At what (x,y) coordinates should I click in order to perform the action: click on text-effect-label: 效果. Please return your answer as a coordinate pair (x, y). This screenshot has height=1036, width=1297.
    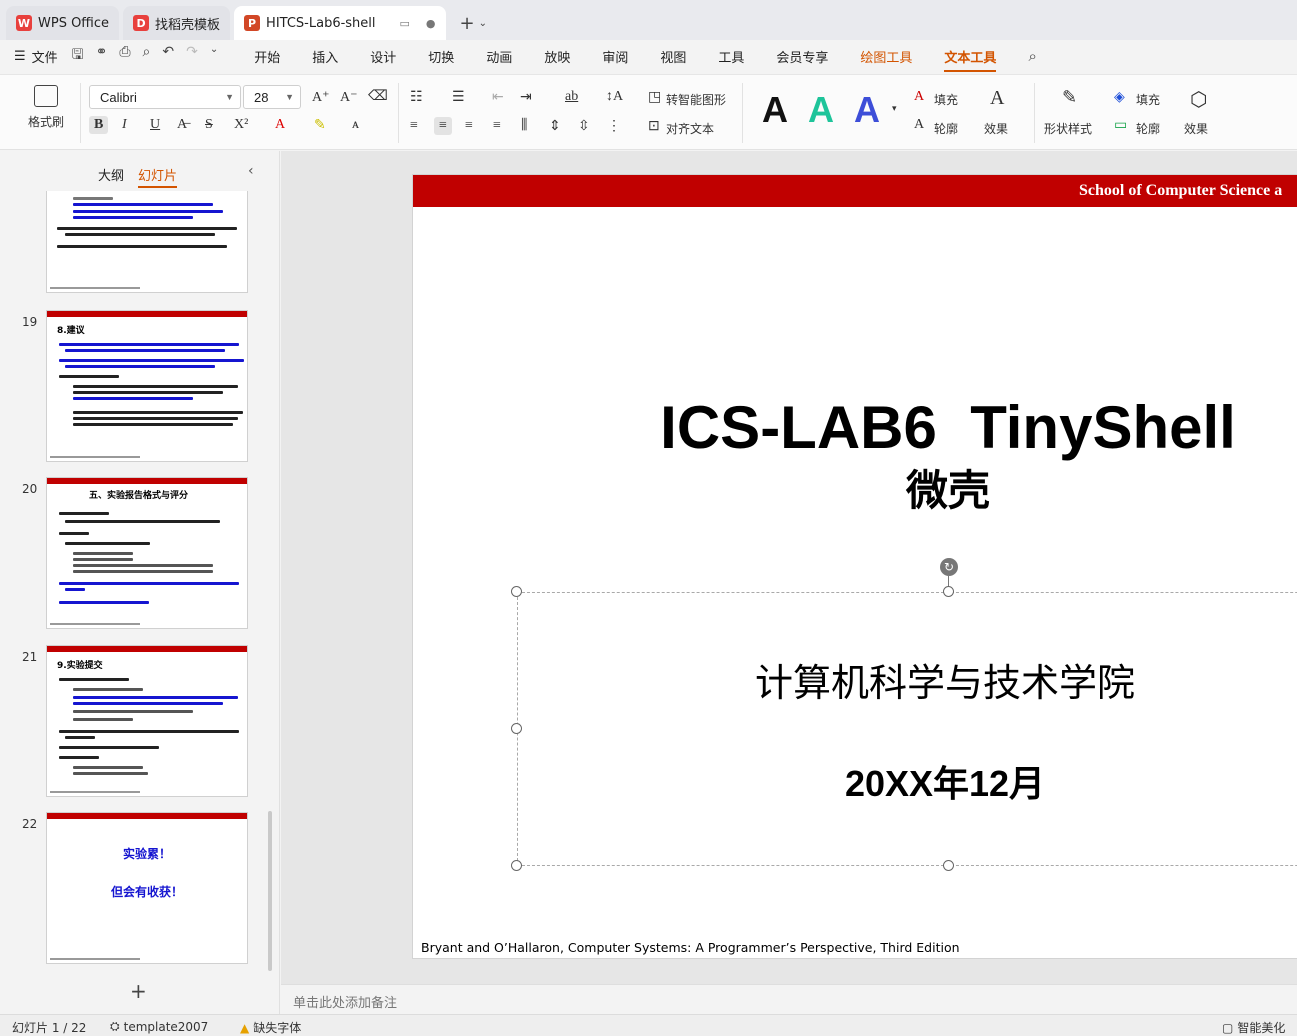
    Looking at the image, I should click on (996, 128).